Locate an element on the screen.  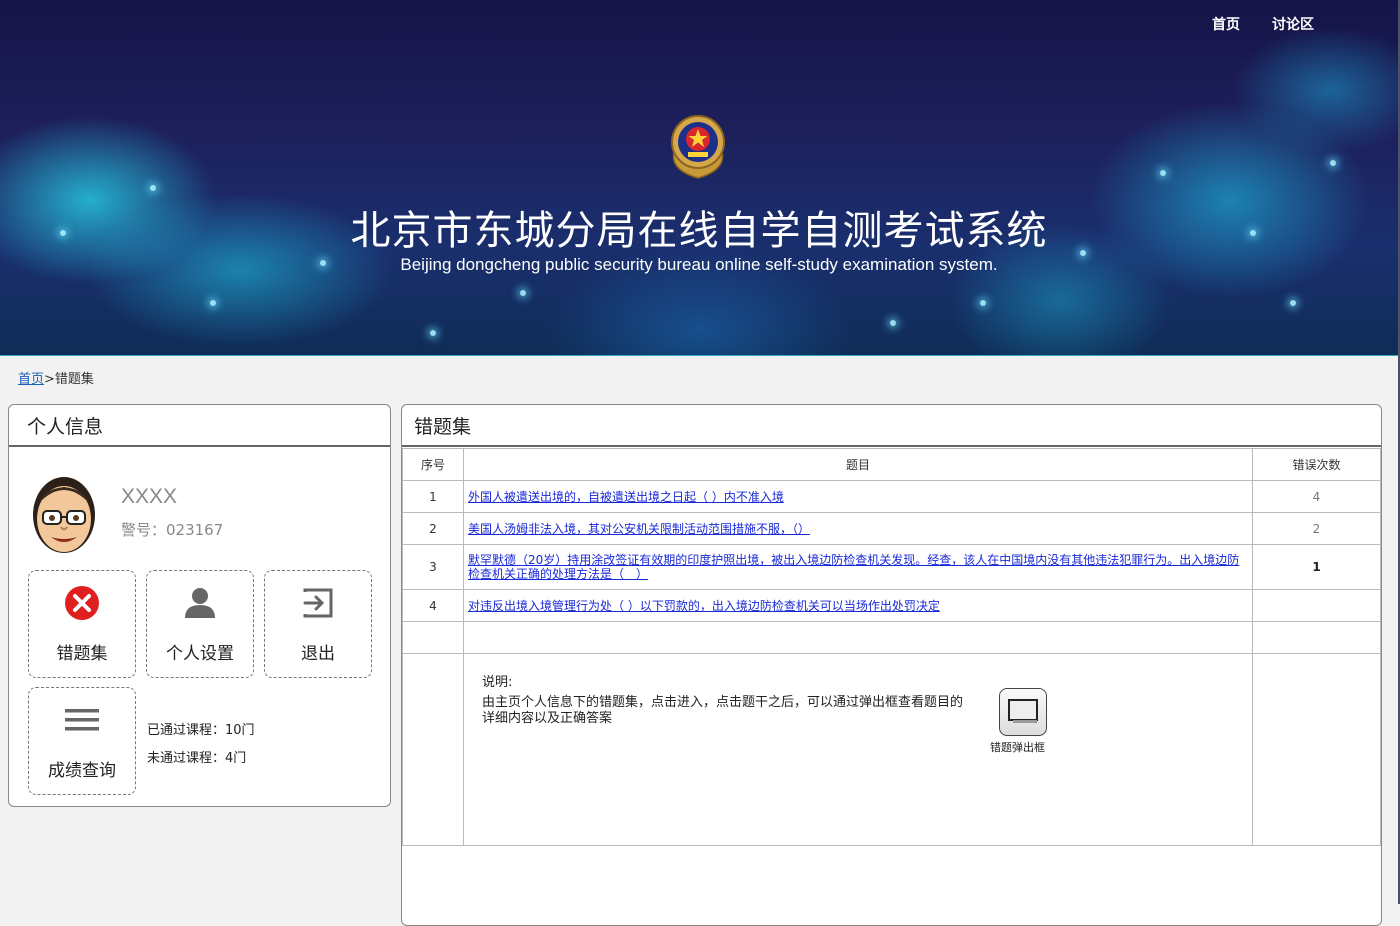
settings-tile-label: 个人设置 is located at coordinates (200, 654).